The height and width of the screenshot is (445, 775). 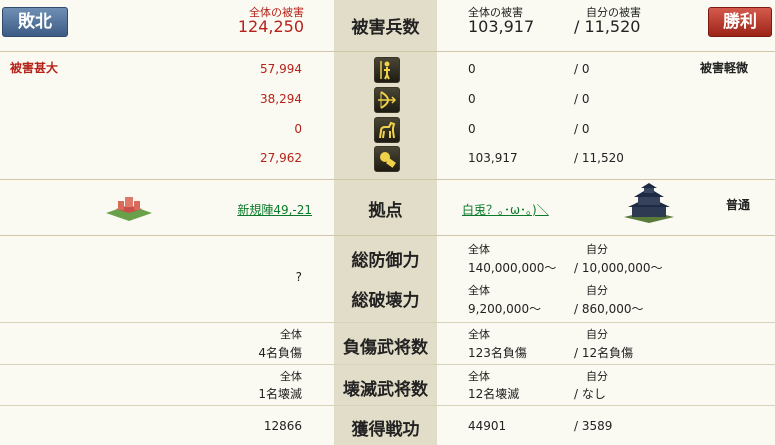 I want to click on destroyed-total-value: 12名壊滅, so click(x=494, y=394).